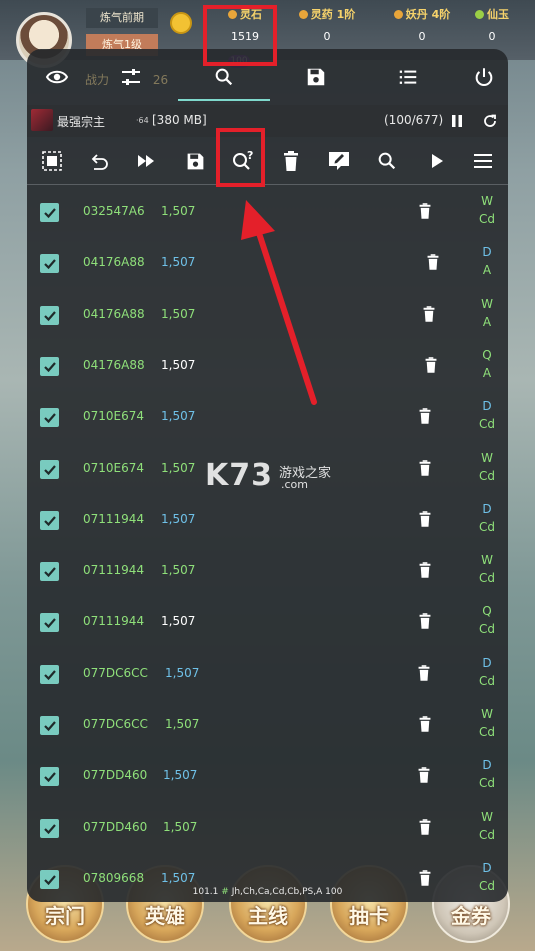  Describe the element at coordinates (146, 161) in the screenshot. I see `fast-forward-button` at that location.